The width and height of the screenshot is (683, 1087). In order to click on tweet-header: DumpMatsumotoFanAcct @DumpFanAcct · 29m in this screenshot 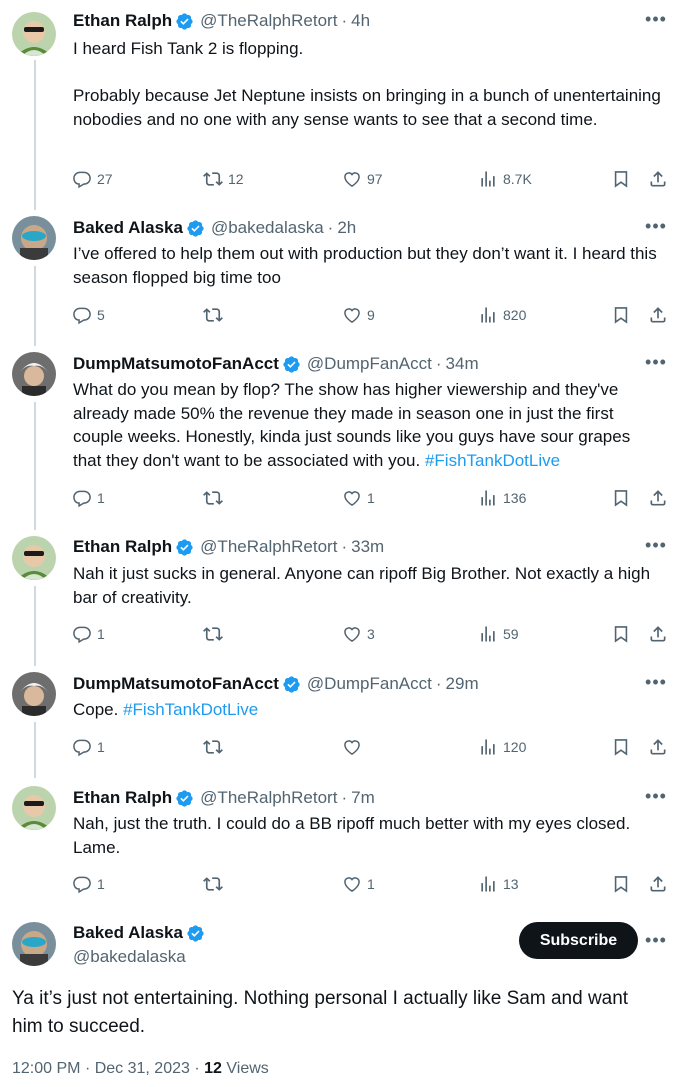, I will do `click(276, 684)`.